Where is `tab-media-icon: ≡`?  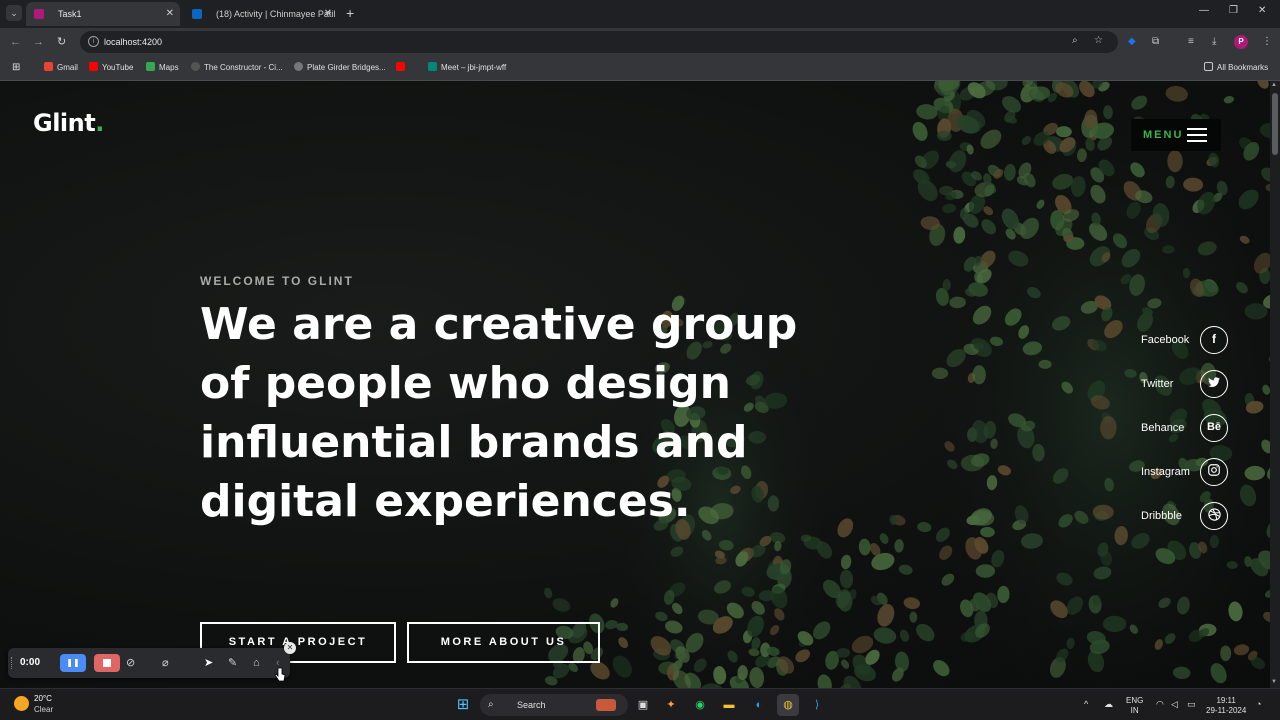
tab-media-icon: ≡ is located at coordinates (1191, 42).